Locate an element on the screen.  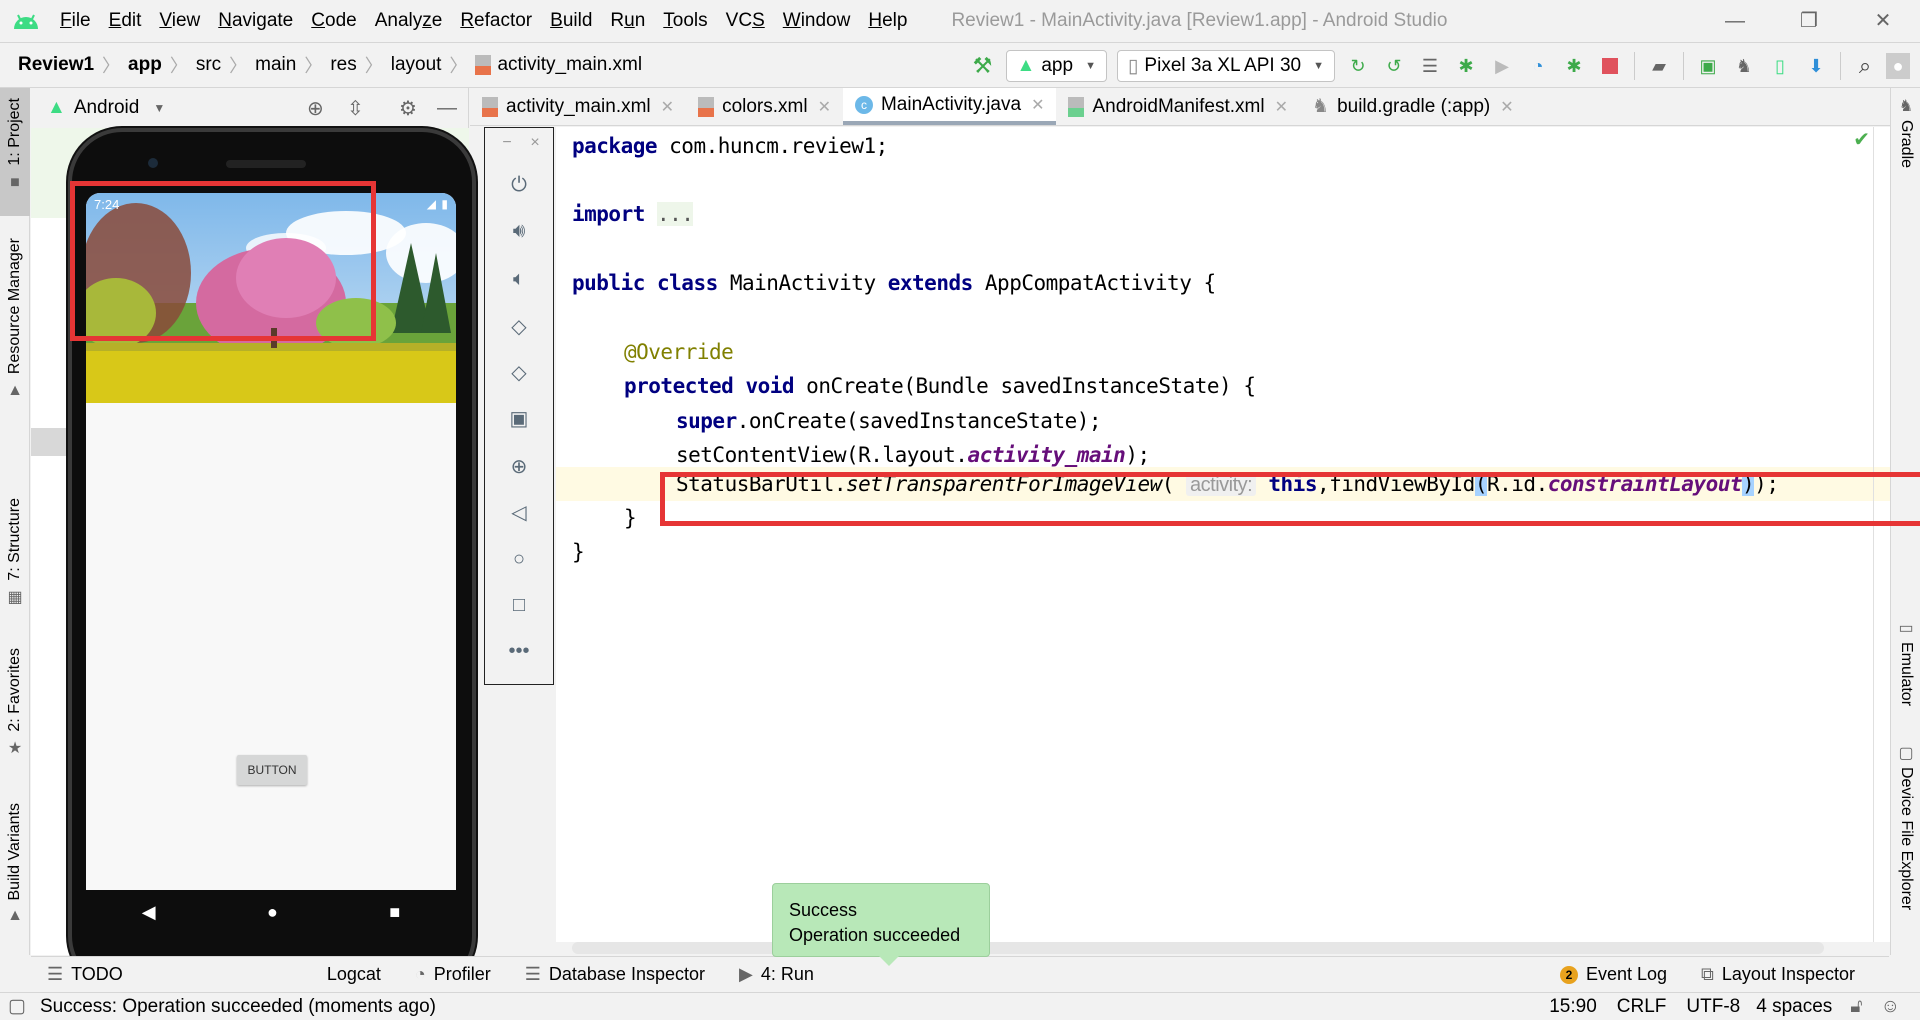
attach-profiler-icon: ✱ is located at coordinates (1574, 66).